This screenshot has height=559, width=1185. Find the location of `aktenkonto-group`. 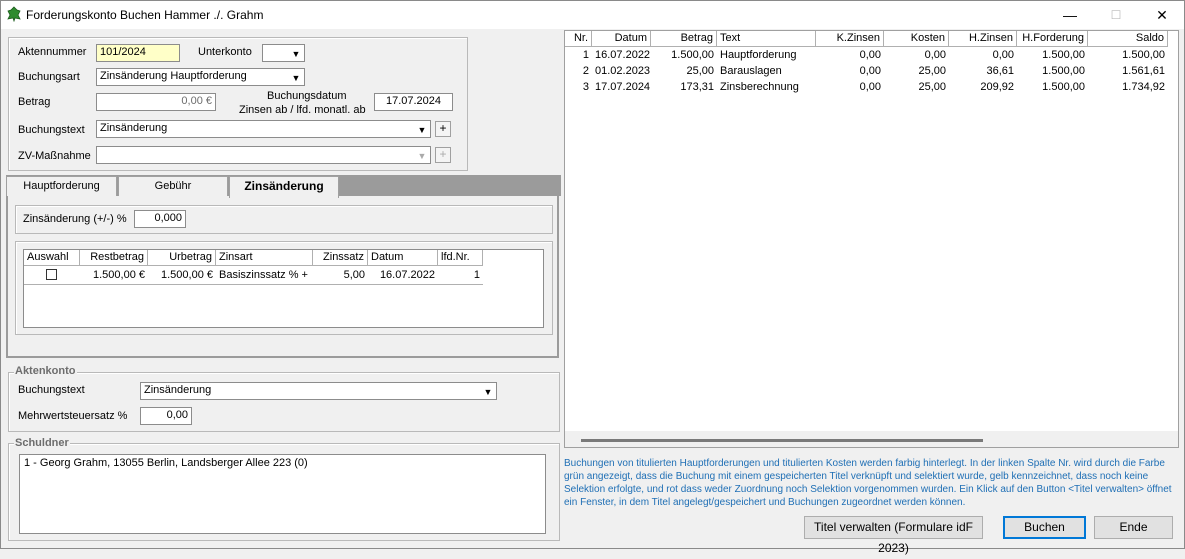

aktenkonto-group is located at coordinates (284, 402).